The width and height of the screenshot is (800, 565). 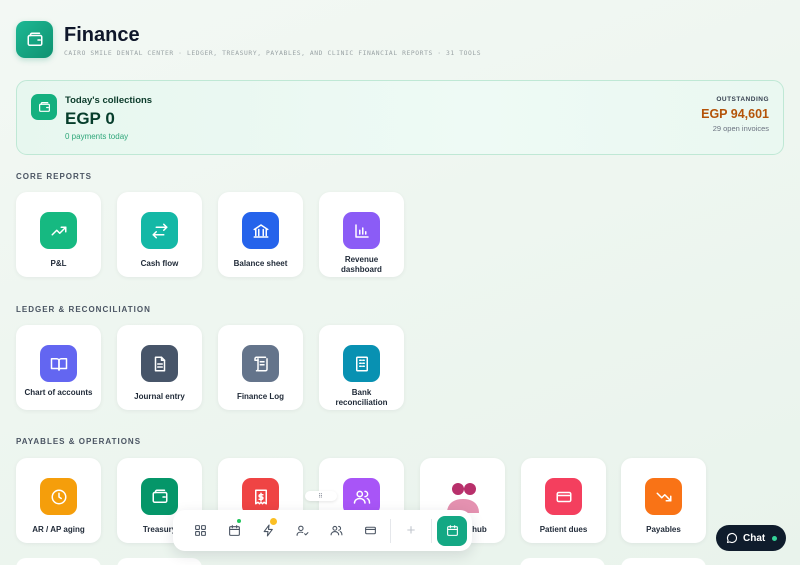 What do you see at coordinates (159, 396) in the screenshot?
I see `tile-label: Journal entry` at bounding box center [159, 396].